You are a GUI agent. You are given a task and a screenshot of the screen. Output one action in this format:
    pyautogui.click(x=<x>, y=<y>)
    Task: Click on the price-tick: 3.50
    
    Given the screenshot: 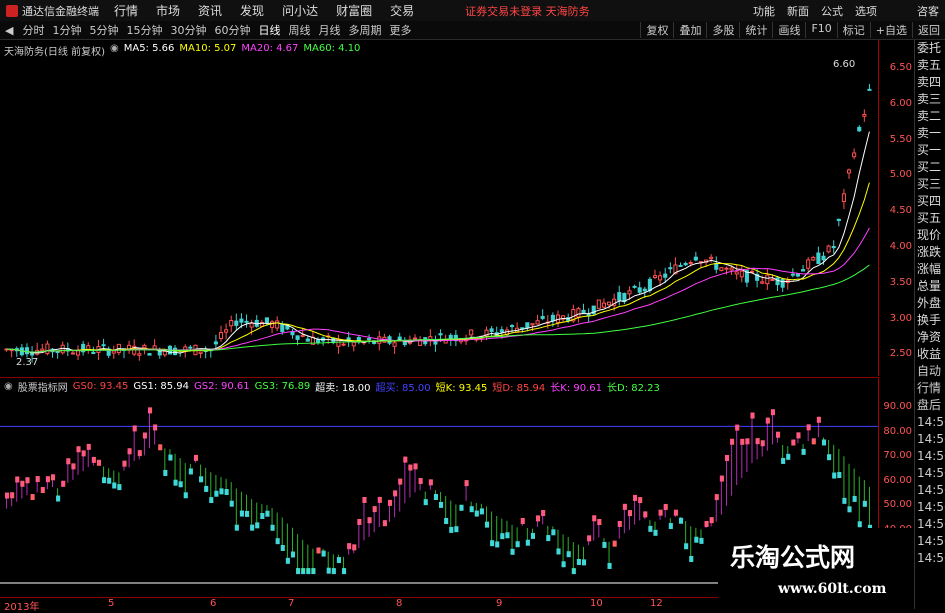 What is the action you would take?
    pyautogui.click(x=900, y=282)
    